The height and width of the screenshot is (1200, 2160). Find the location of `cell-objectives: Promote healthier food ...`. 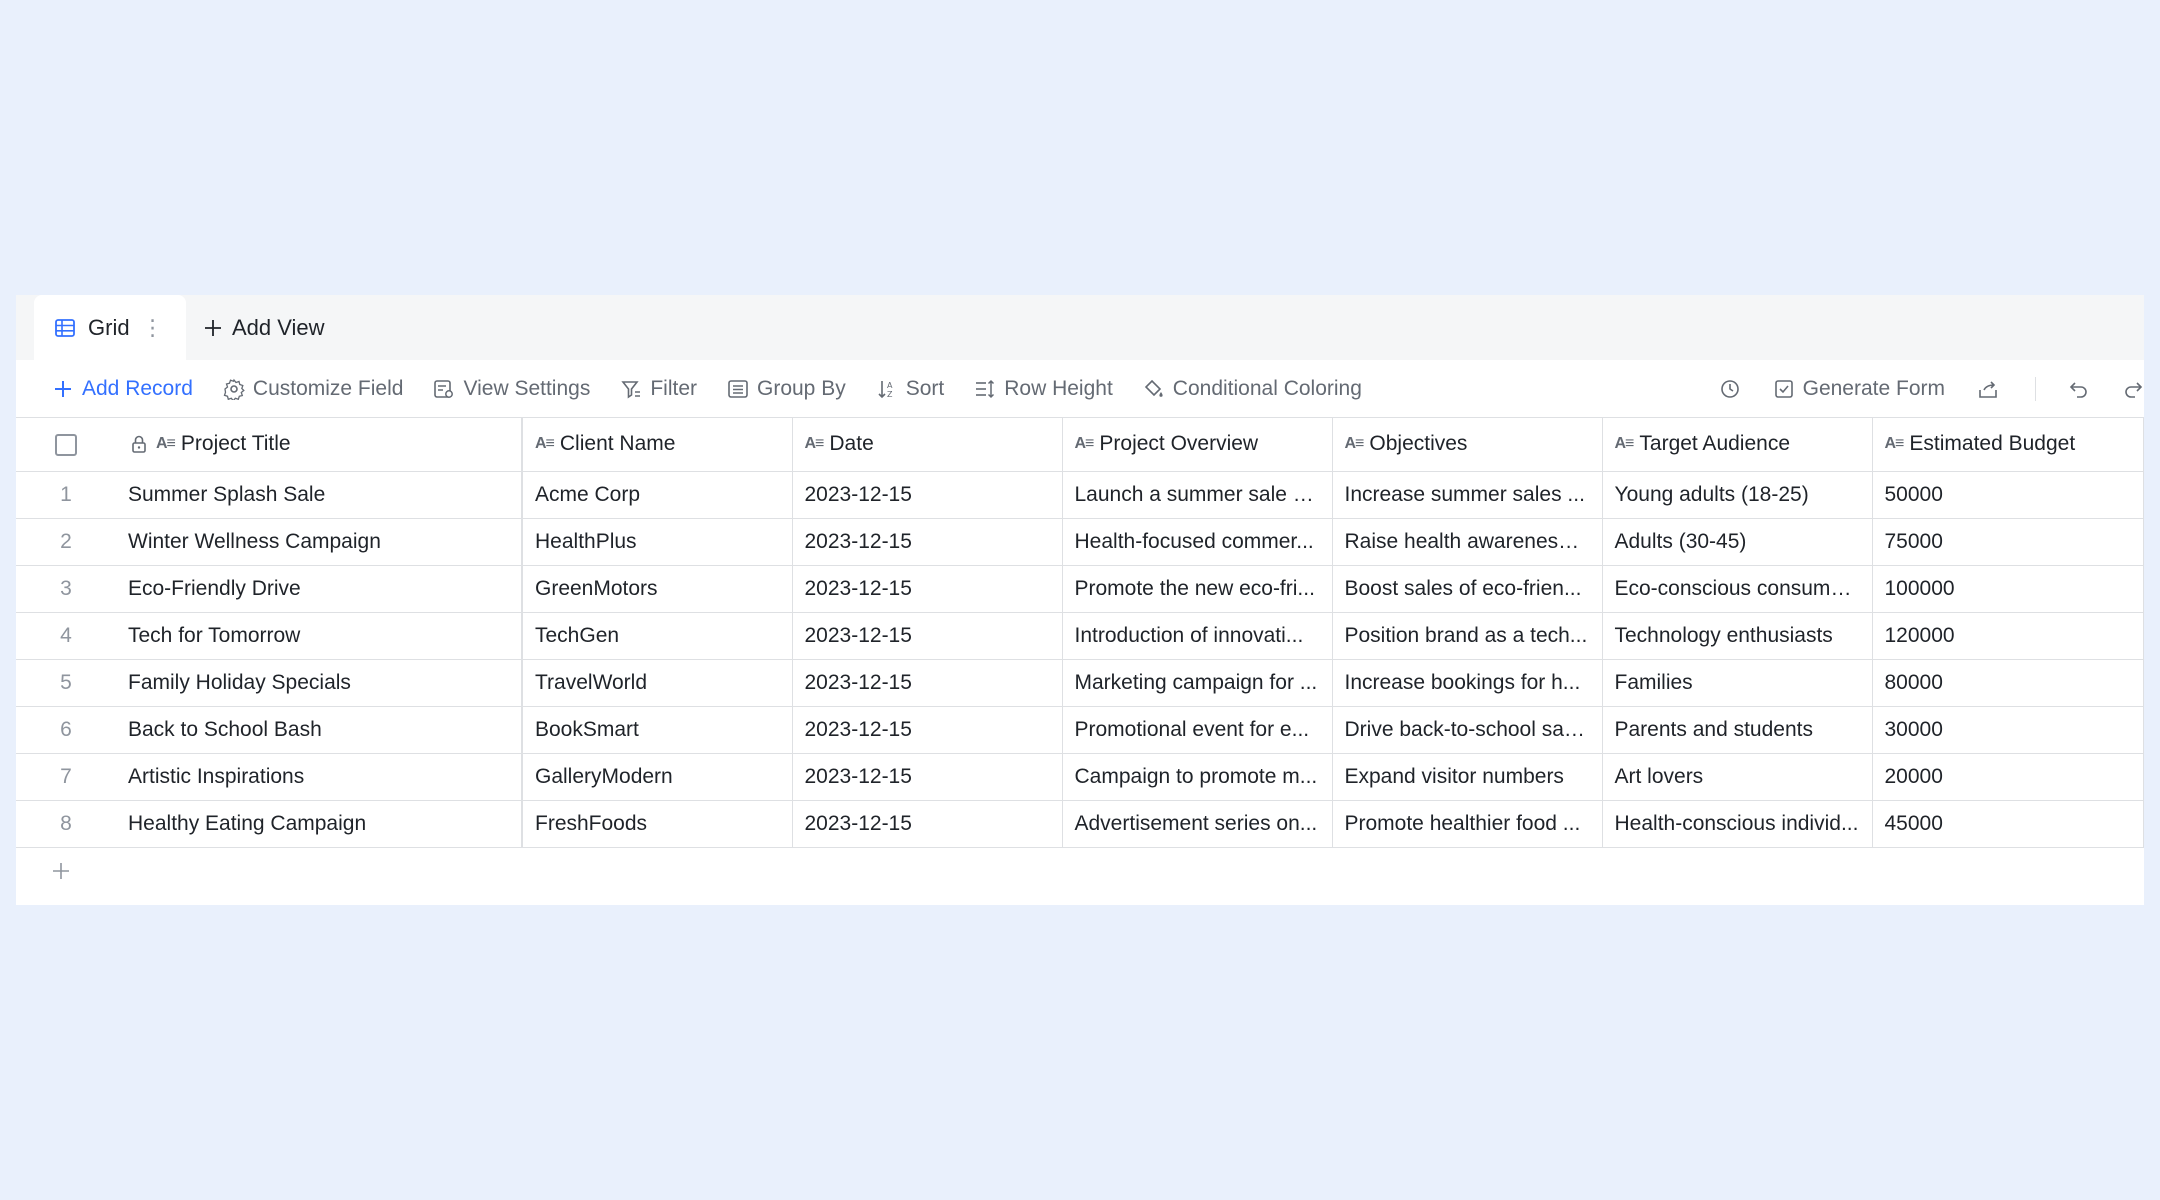

cell-objectives: Promote healthier food ... is located at coordinates (1467, 824).